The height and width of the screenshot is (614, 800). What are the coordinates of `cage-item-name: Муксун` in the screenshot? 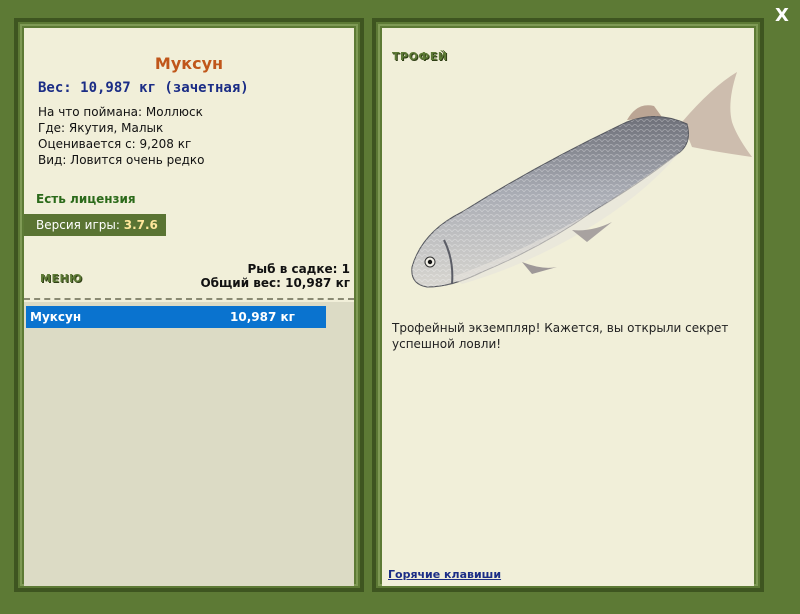 It's located at (56, 317).